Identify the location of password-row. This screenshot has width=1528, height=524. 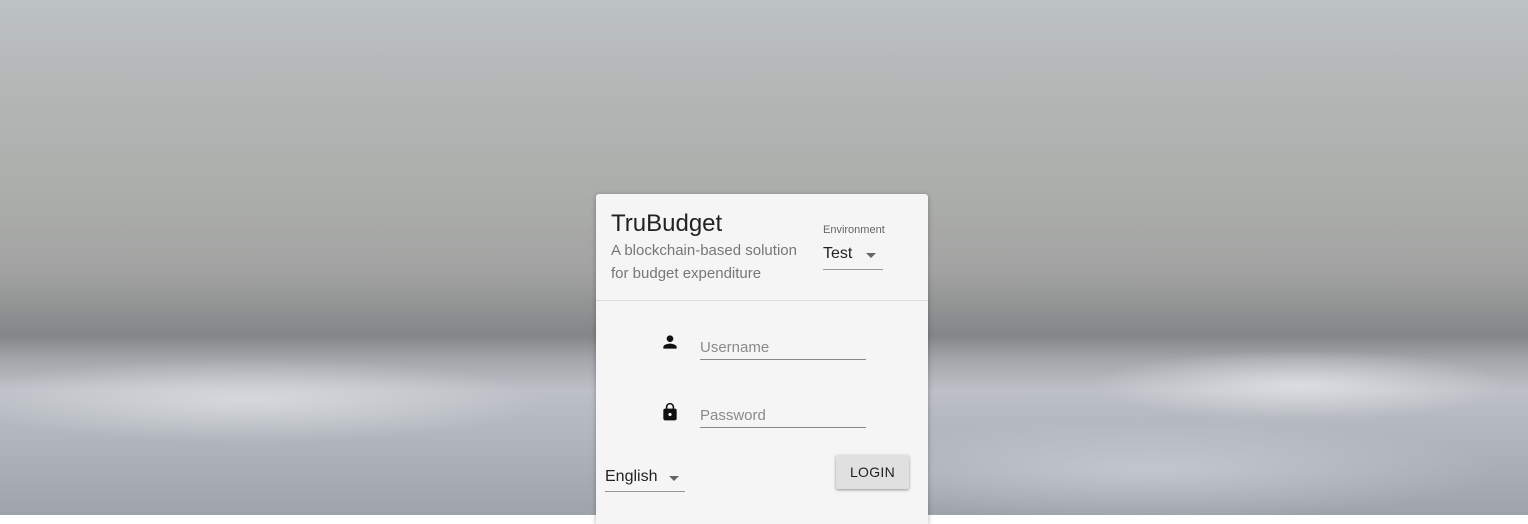
(762, 416).